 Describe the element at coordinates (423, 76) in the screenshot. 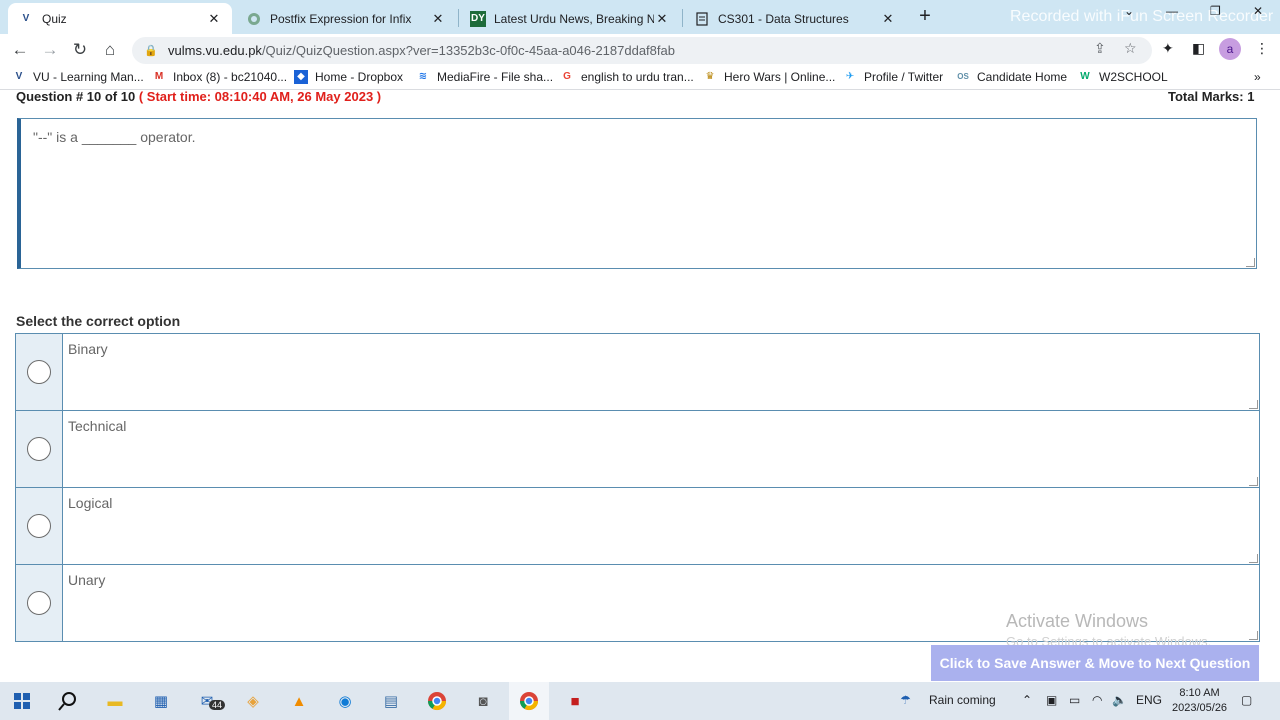

I see `mediafire-icon: ≋` at that location.